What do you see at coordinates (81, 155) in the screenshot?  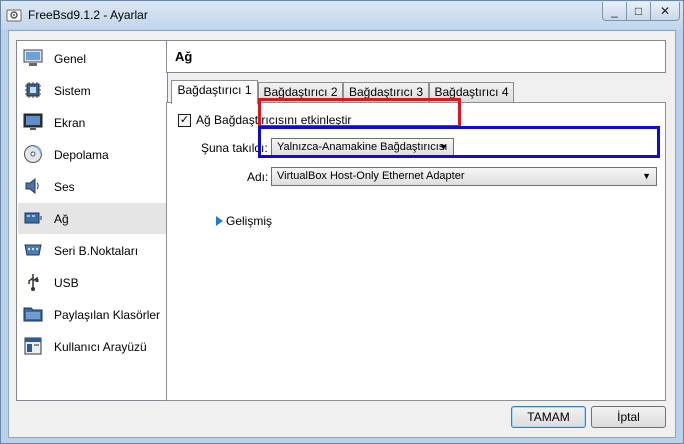 I see `sidebar-item-label: Depolama` at bounding box center [81, 155].